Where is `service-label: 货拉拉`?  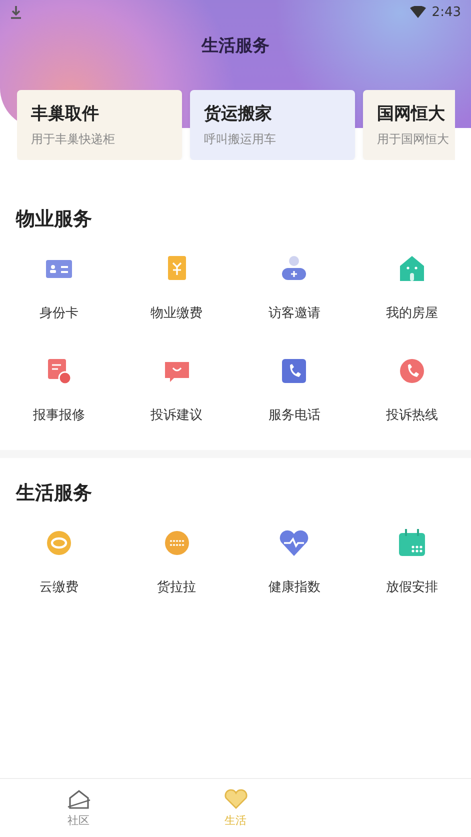
service-label: 货拉拉 is located at coordinates (176, 587).